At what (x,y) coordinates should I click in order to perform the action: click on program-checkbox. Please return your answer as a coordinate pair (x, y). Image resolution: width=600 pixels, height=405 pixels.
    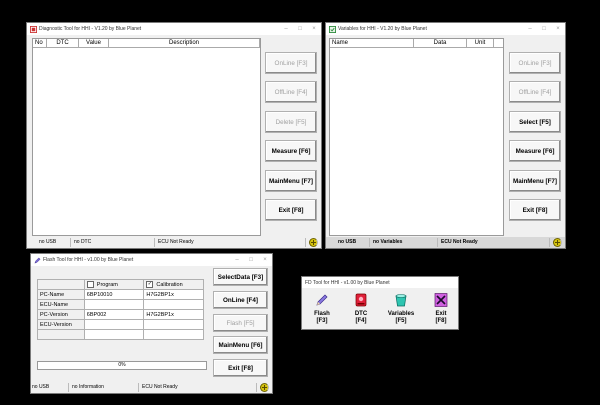
    Looking at the image, I should click on (90, 284).